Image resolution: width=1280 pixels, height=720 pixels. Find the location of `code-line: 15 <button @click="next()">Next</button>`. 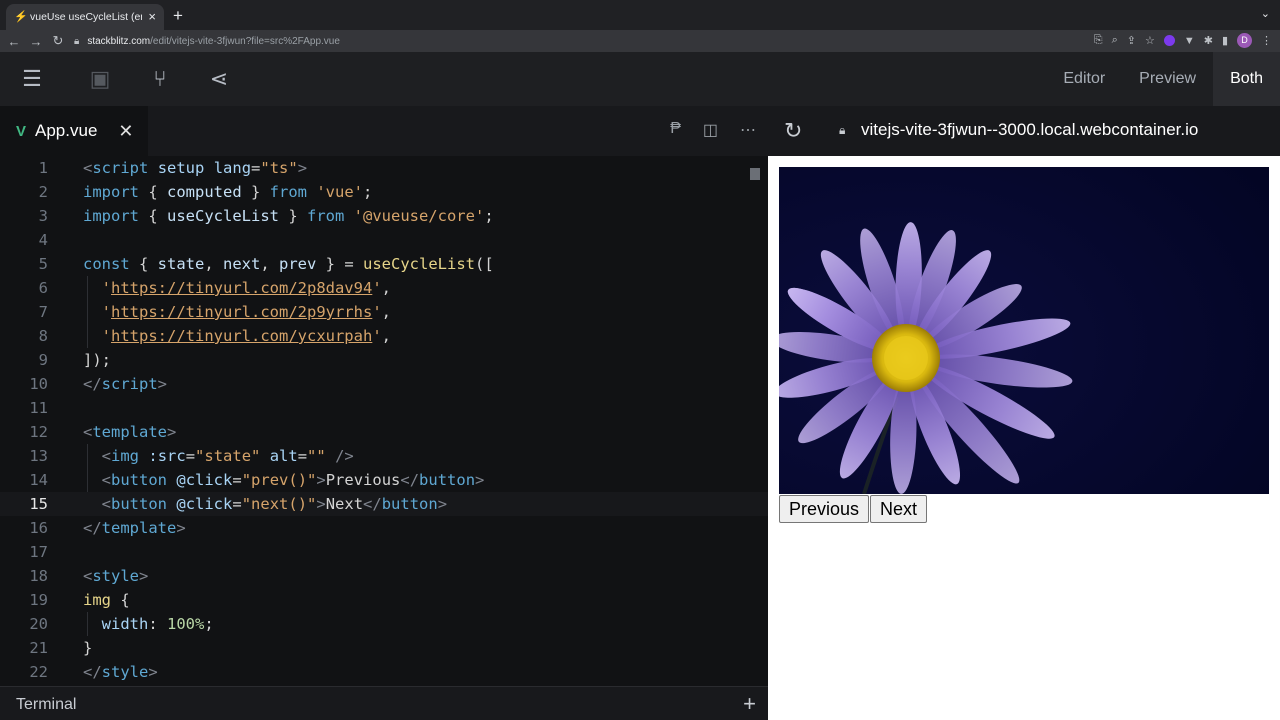

code-line: 15 <button @click="next()">Next</button> is located at coordinates (384, 504).